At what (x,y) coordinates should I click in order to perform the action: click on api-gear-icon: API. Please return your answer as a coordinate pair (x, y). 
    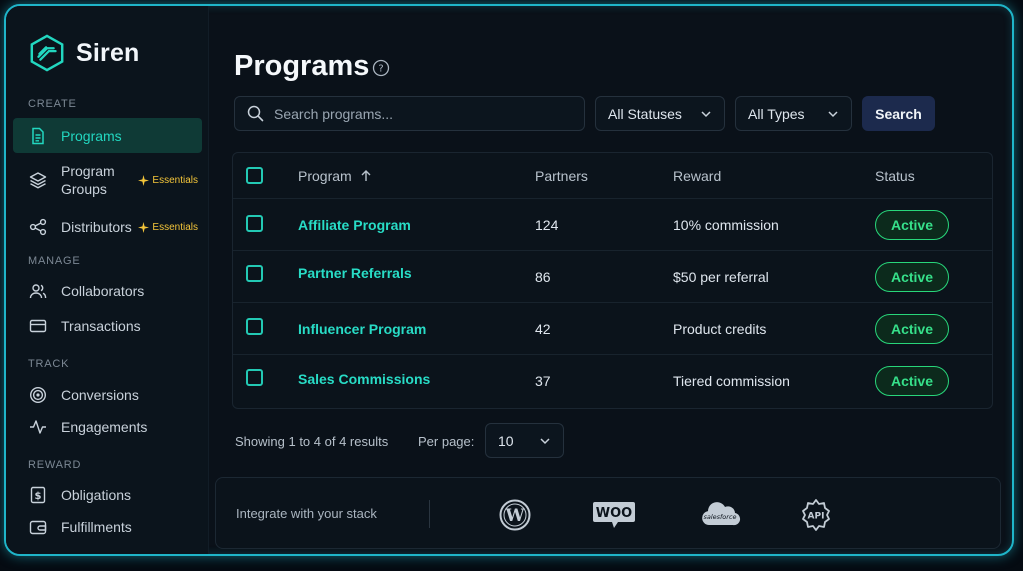
    Looking at the image, I should click on (816, 515).